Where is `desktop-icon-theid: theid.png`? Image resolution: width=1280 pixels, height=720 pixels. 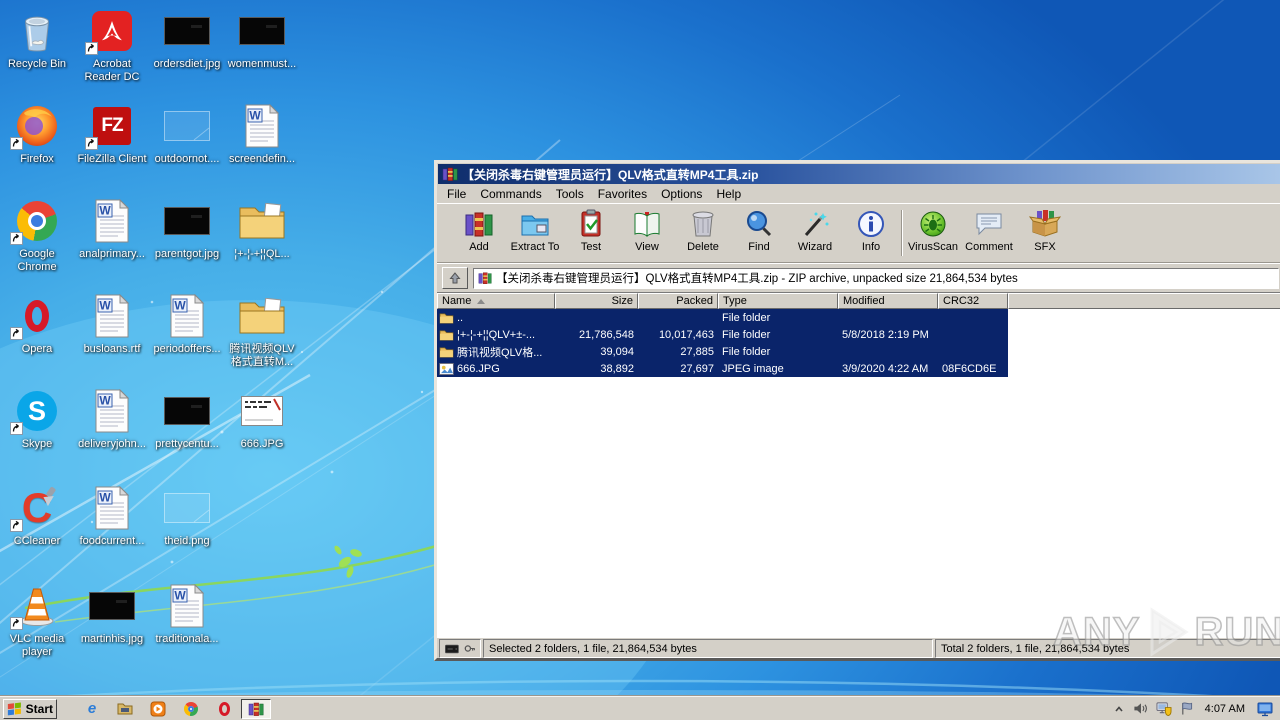 desktop-icon-theid: theid.png is located at coordinates (187, 515).